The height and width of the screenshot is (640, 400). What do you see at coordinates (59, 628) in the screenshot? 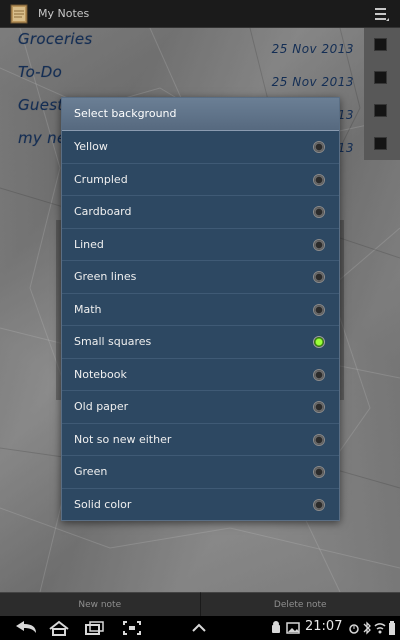
I see `home-icon` at bounding box center [59, 628].